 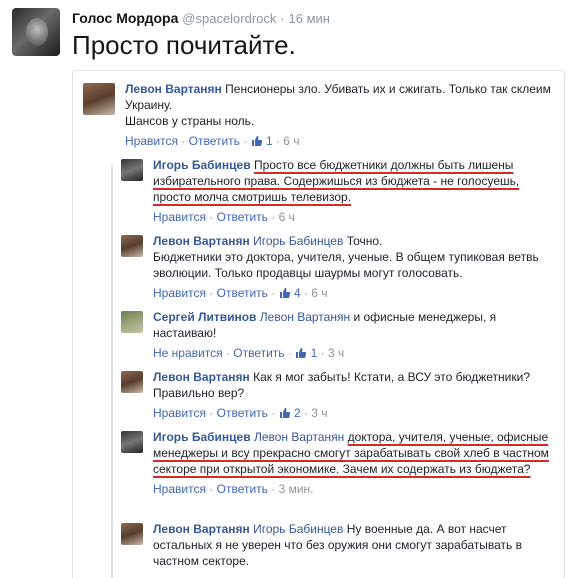 I want to click on comment-text-line: Точно., so click(x=364, y=241).